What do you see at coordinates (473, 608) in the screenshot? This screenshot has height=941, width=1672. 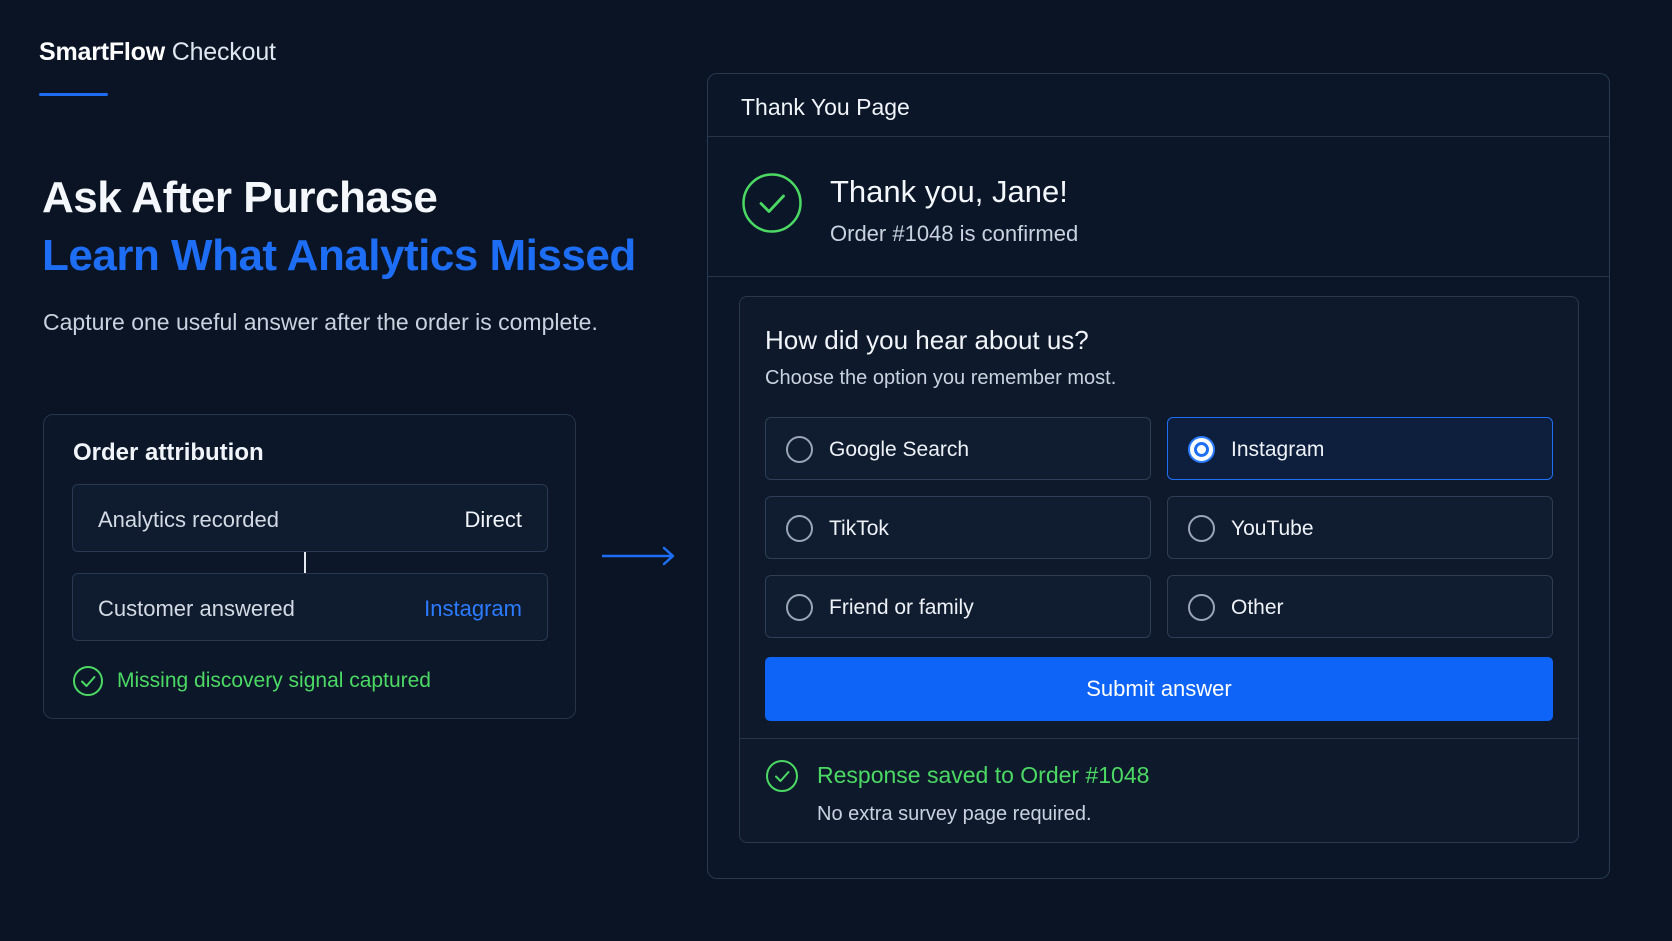 I see `customer-value: Instagram` at bounding box center [473, 608].